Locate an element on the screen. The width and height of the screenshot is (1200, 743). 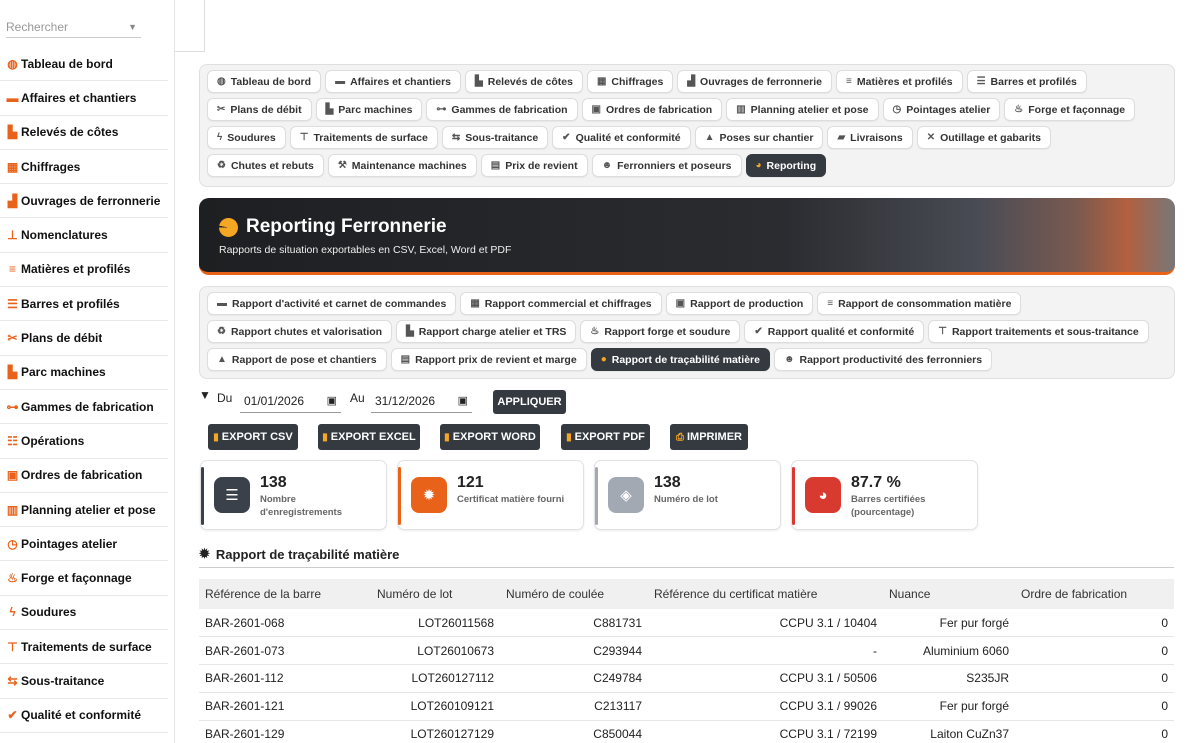
report-tab-rapport-commercial-et-chiffrages: ▦ Rapport commercial et chiffrages is located at coordinates (561, 303).